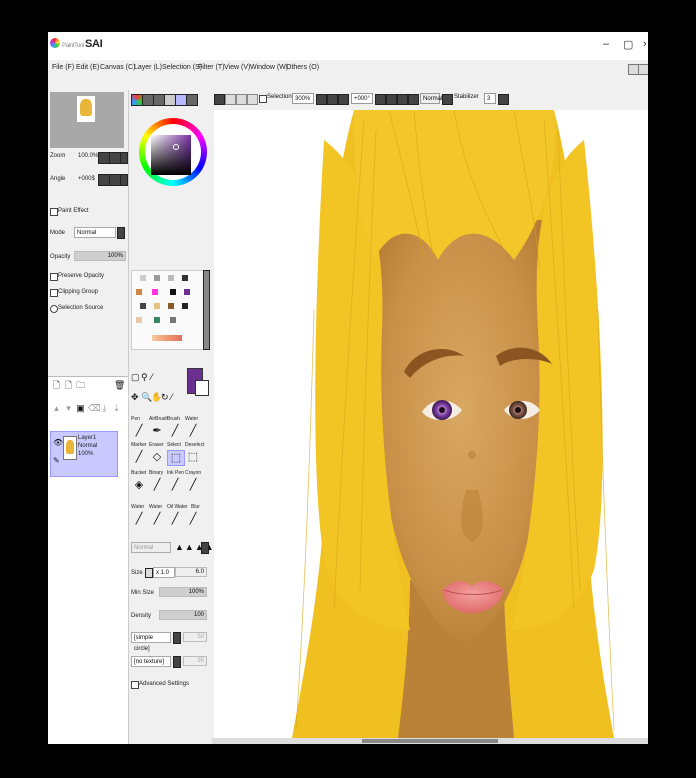 This screenshot has width=696, height=778. Describe the element at coordinates (263, 99) in the screenshot. I see `show-selection-checkbox` at that location.